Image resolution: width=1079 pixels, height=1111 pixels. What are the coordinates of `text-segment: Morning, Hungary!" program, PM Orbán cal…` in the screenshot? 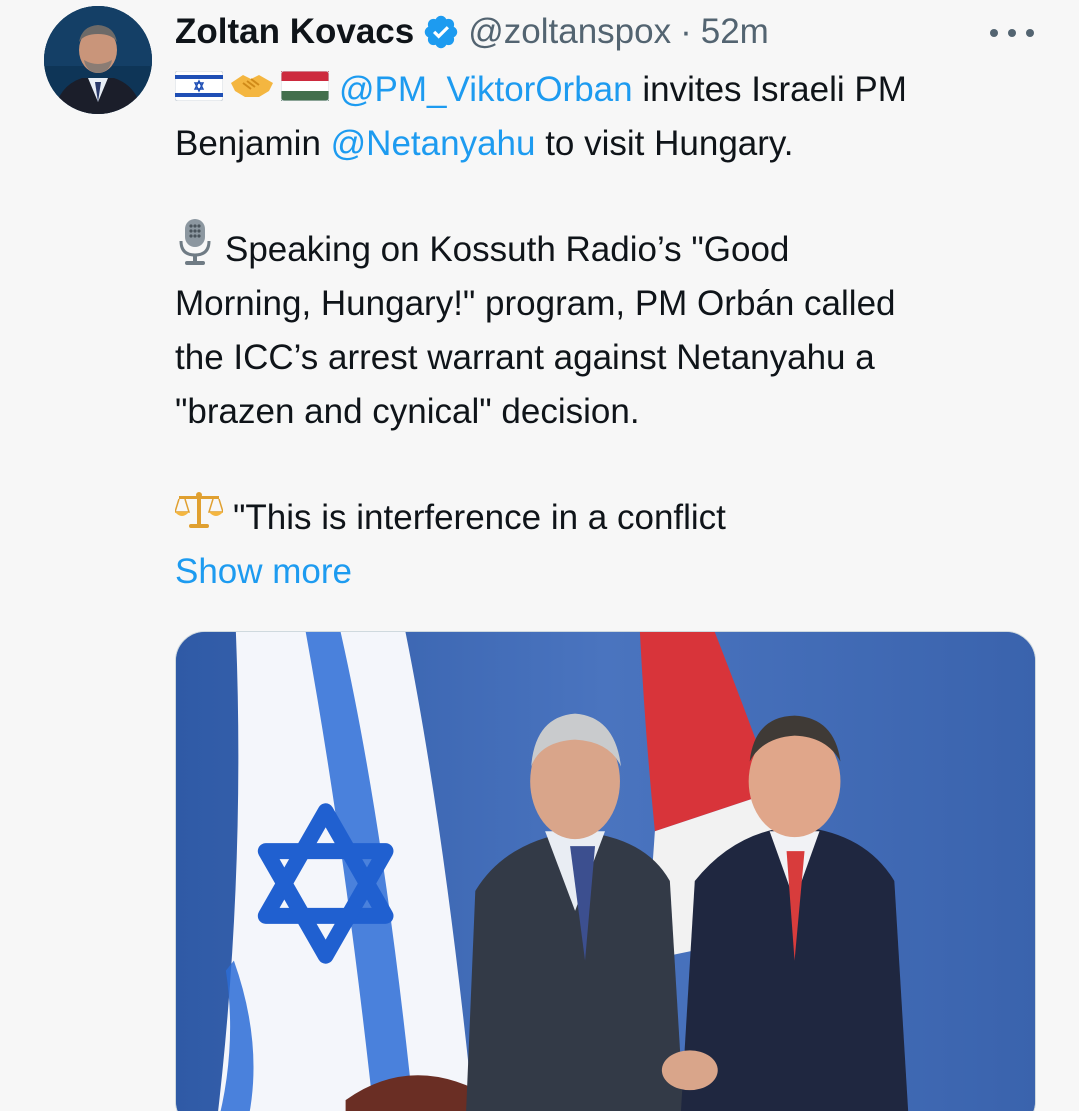 It's located at (535, 303).